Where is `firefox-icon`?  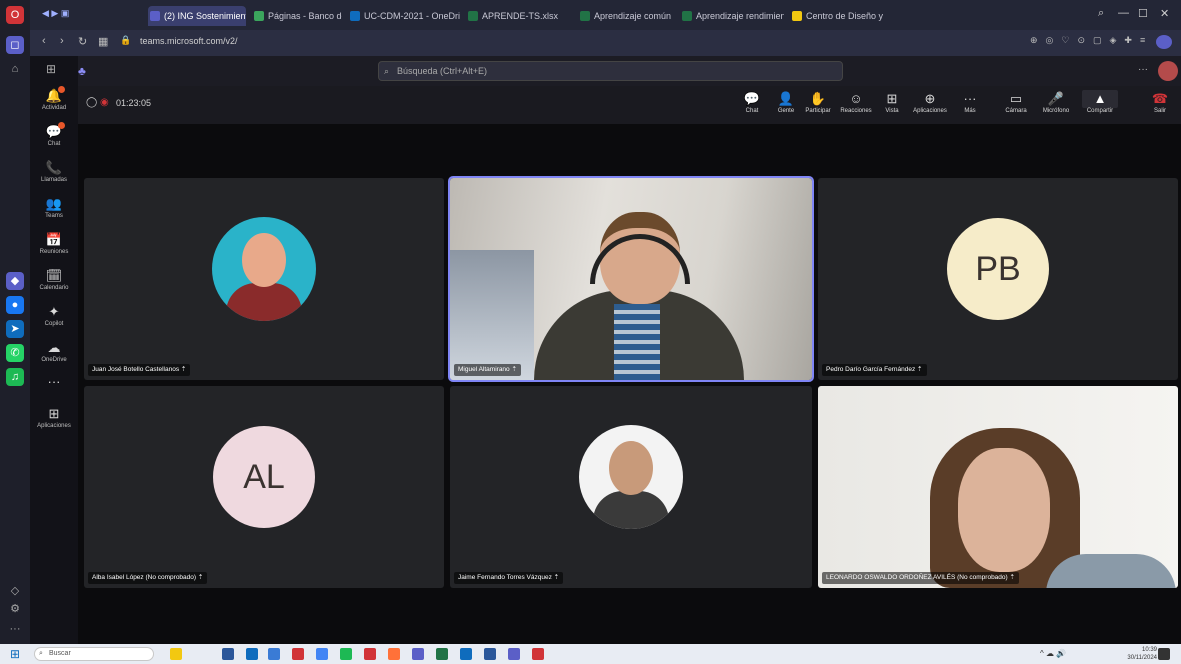 firefox-icon is located at coordinates (394, 654).